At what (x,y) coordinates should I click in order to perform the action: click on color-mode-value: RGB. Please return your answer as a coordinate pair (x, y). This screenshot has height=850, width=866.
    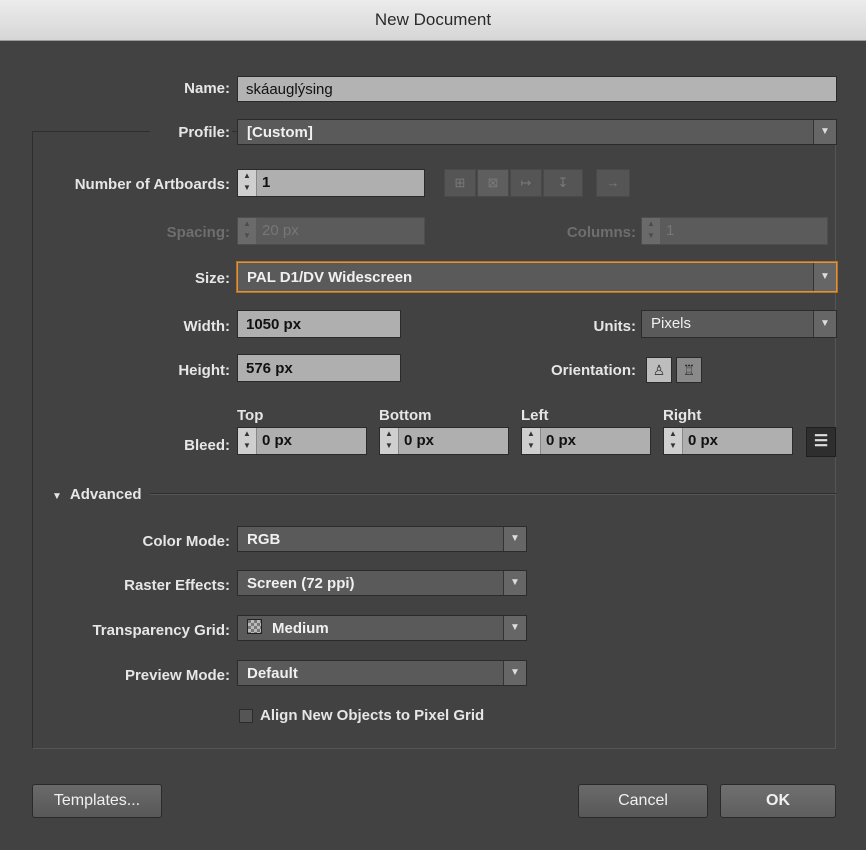
    Looking at the image, I should click on (264, 539).